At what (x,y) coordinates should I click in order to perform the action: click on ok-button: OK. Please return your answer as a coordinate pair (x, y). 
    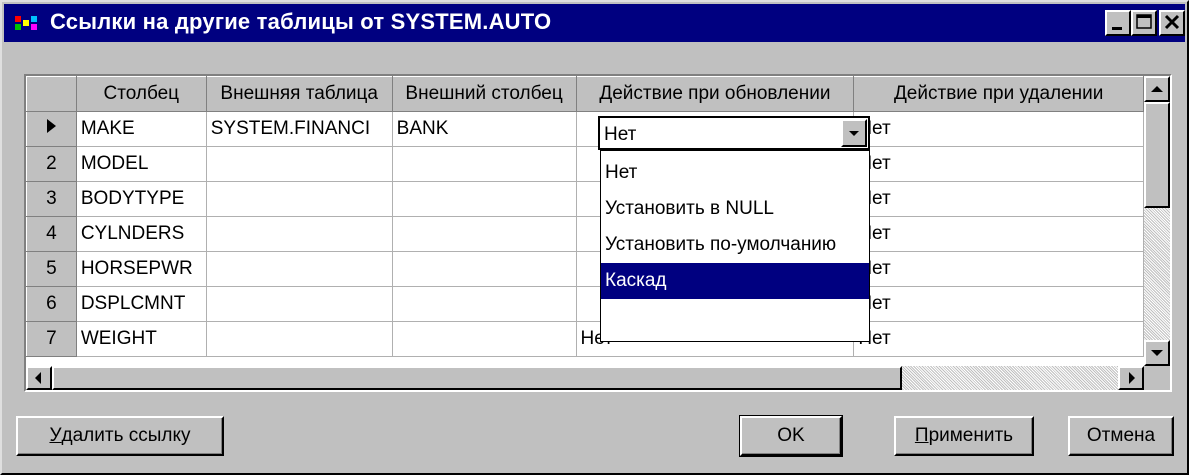
    Looking at the image, I should click on (791, 436).